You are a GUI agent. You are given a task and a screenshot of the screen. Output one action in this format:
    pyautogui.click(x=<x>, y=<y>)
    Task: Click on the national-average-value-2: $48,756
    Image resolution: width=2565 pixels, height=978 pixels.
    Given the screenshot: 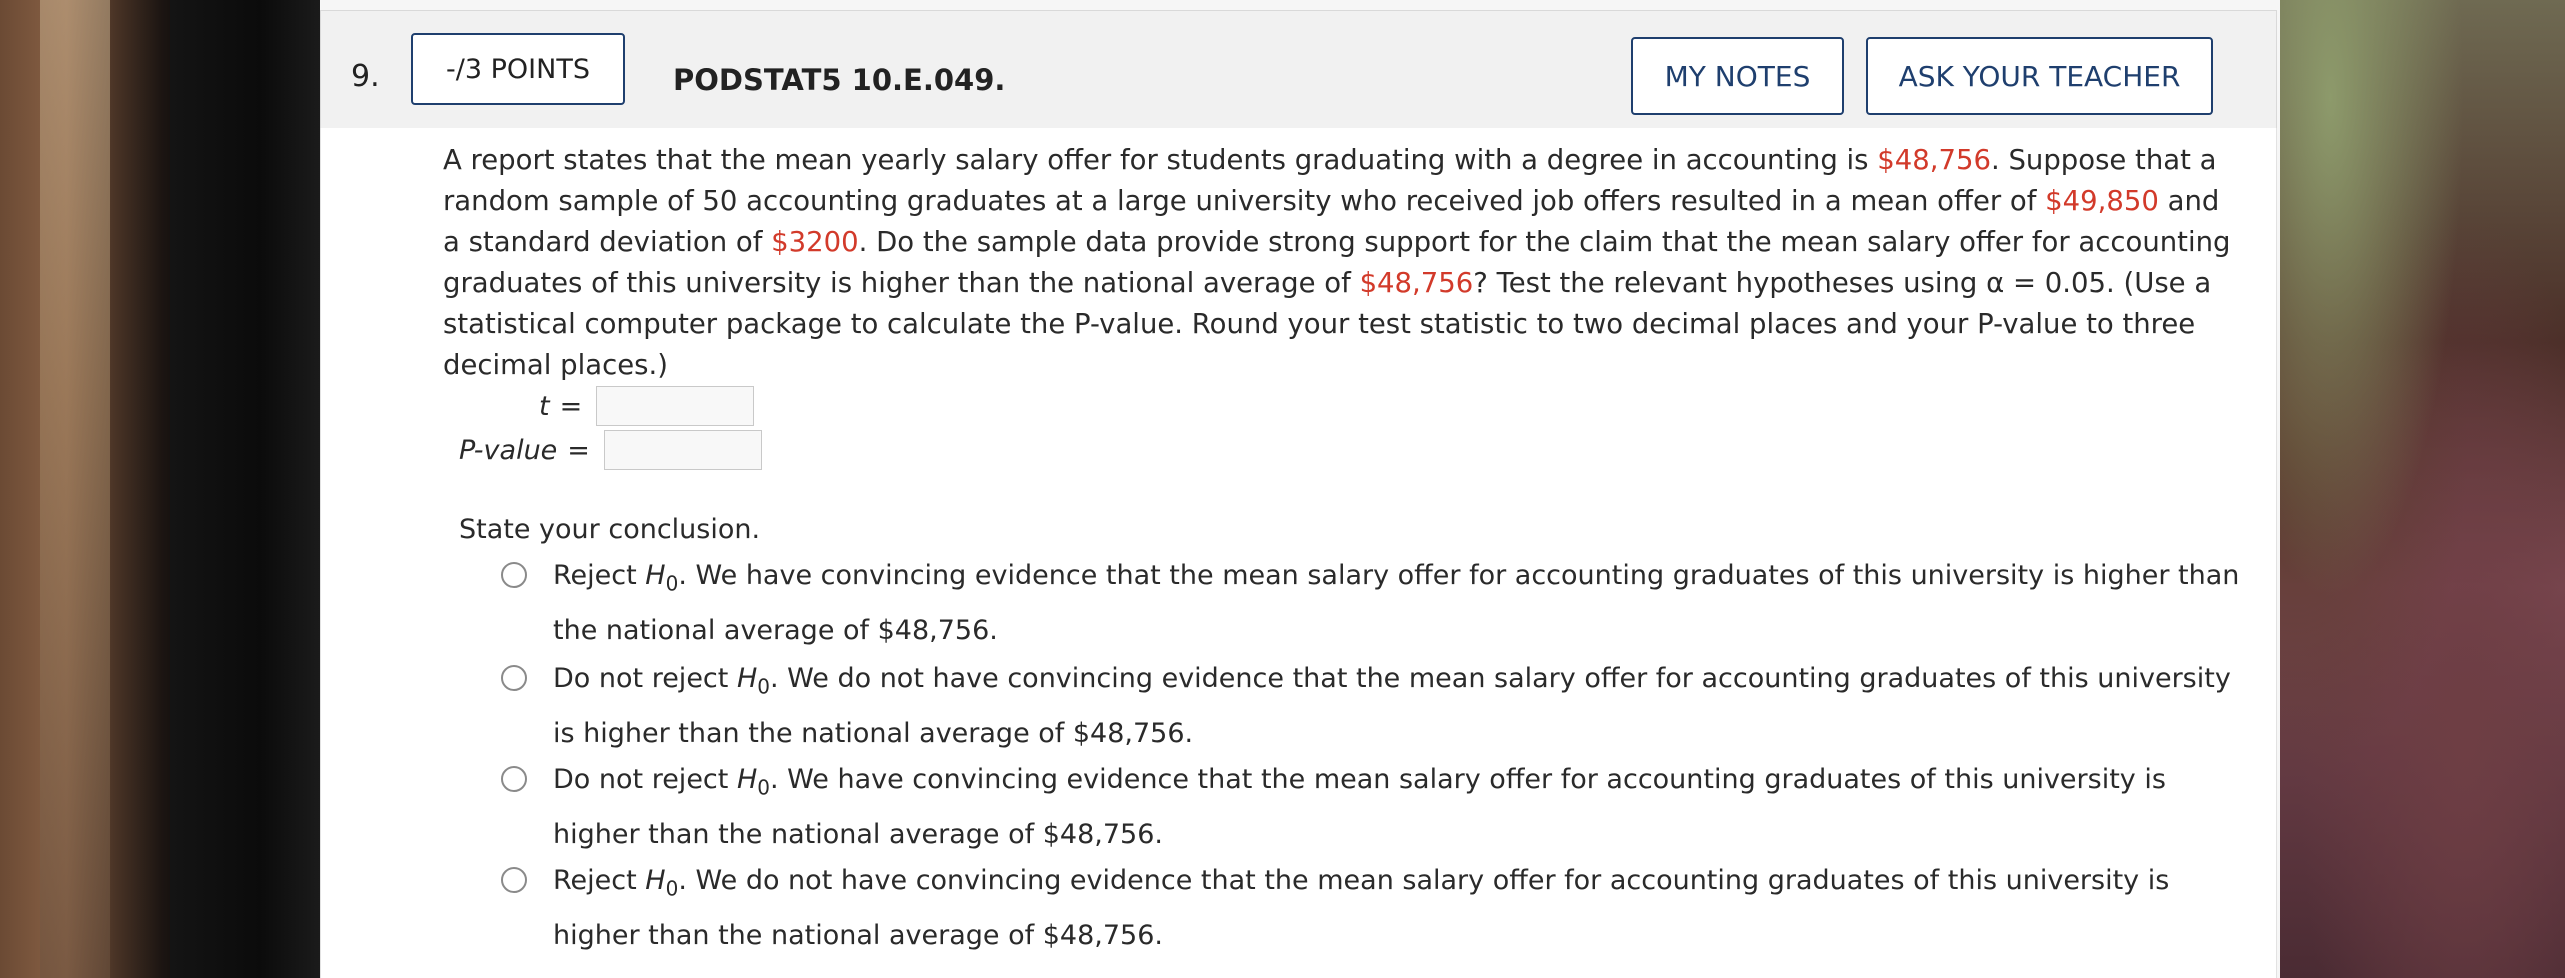 What is the action you would take?
    pyautogui.click(x=1416, y=283)
    